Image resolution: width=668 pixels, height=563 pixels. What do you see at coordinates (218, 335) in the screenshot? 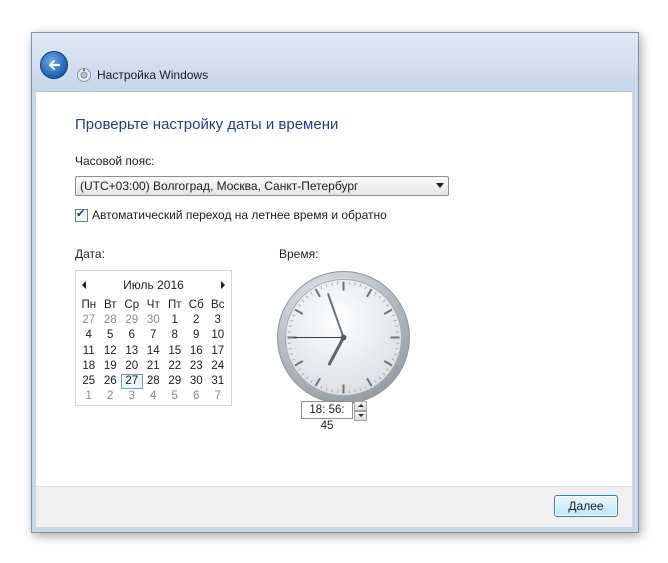
I see `calendar-day: 10` at bounding box center [218, 335].